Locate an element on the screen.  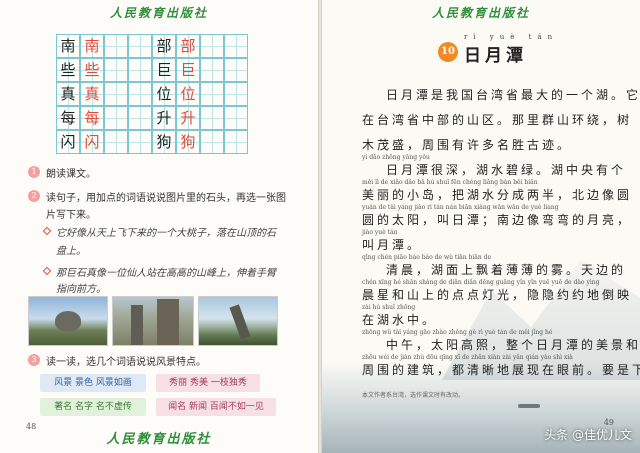
photo-immortal-rock is located at coordinates (153, 321).